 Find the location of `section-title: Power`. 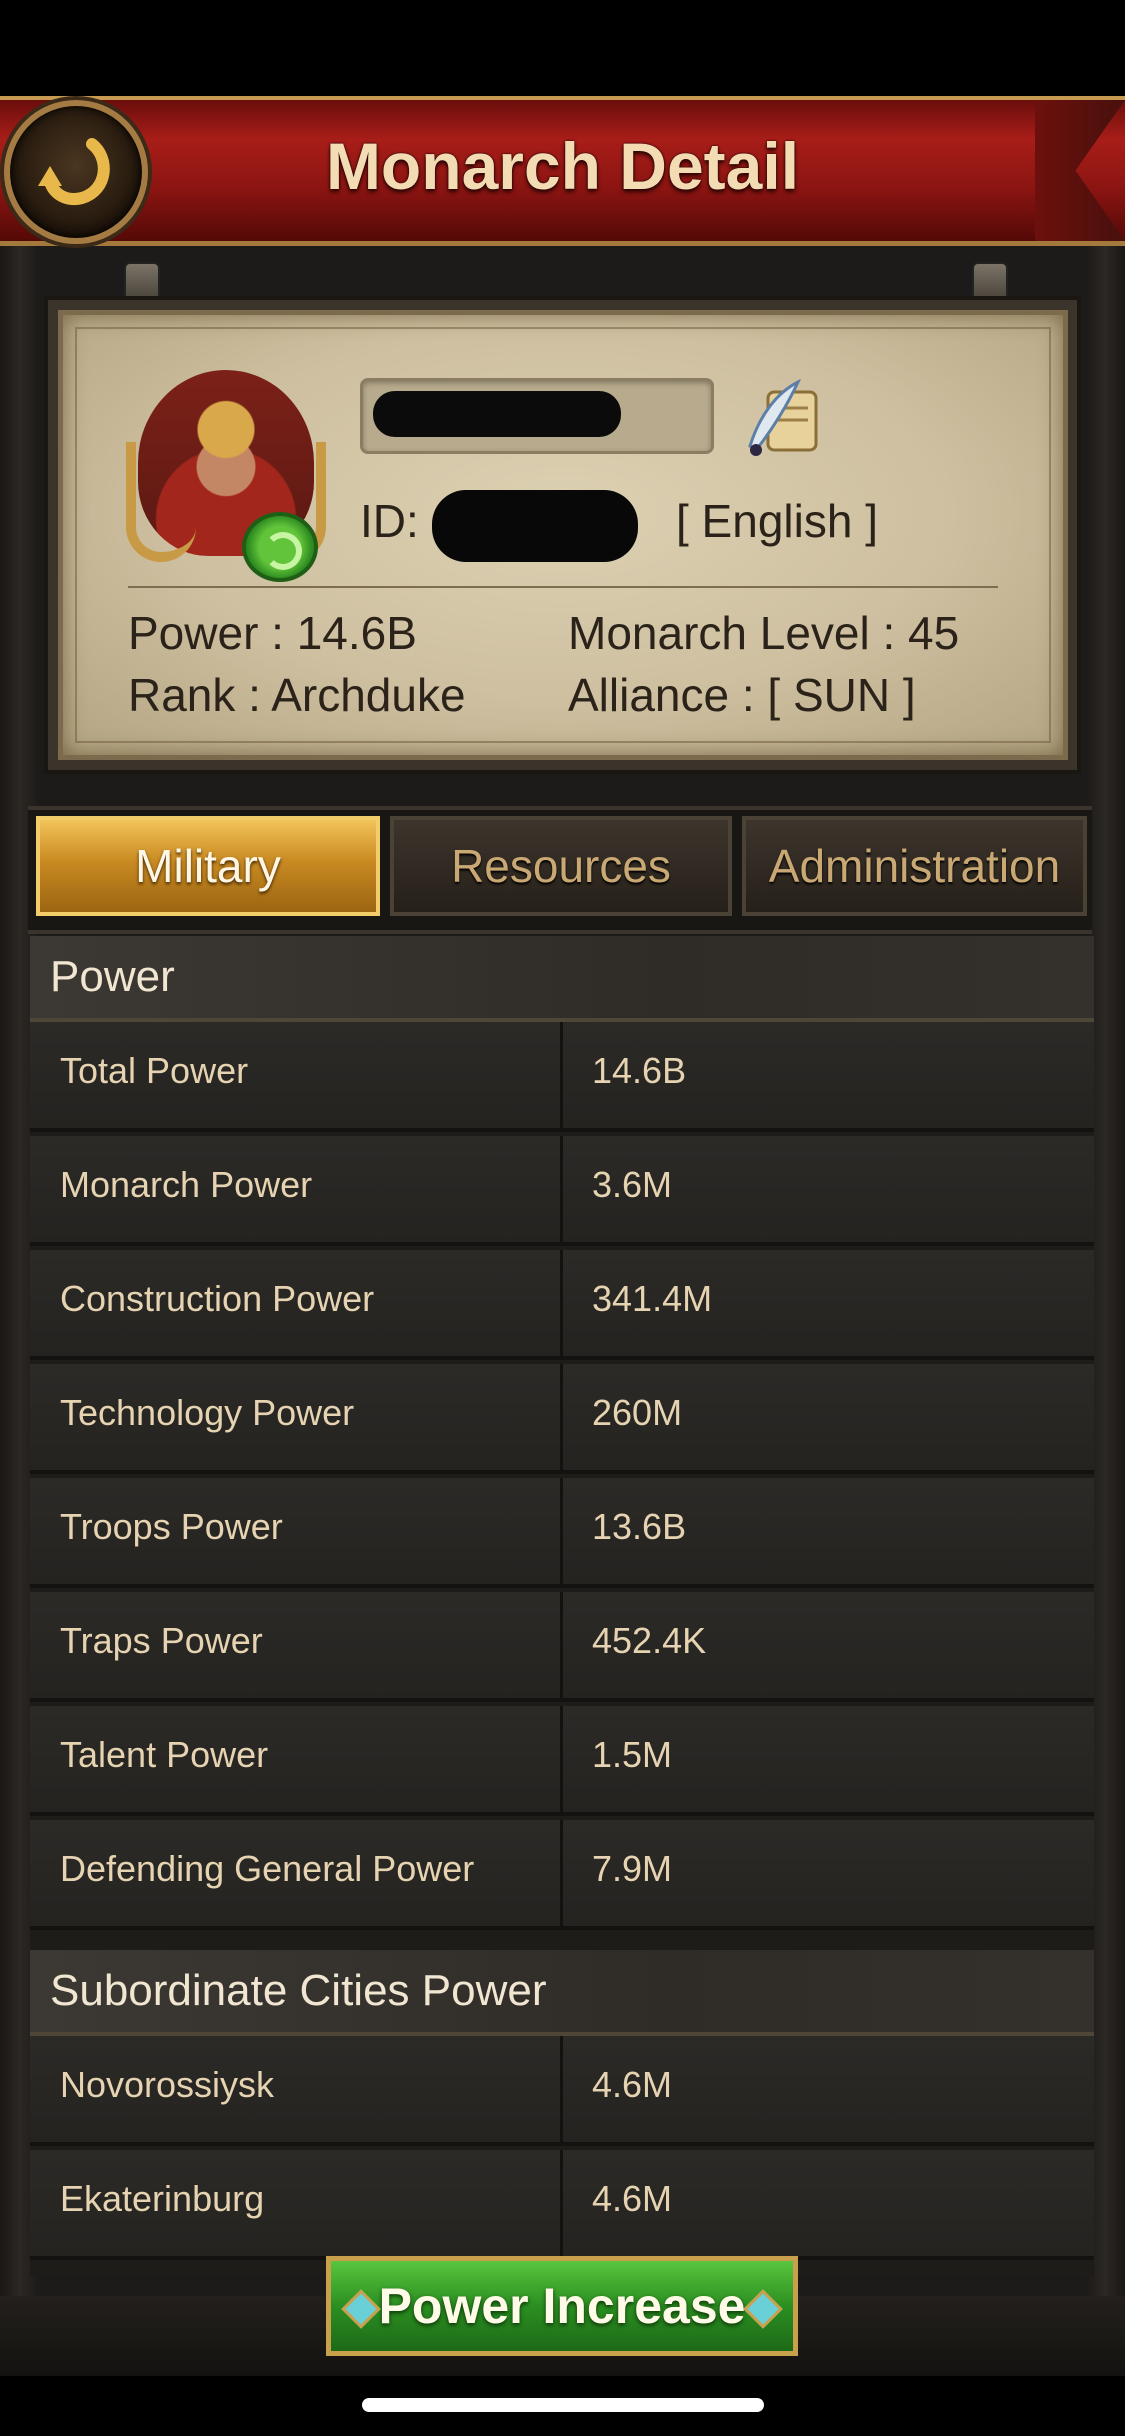

section-title: Power is located at coordinates (112, 976).